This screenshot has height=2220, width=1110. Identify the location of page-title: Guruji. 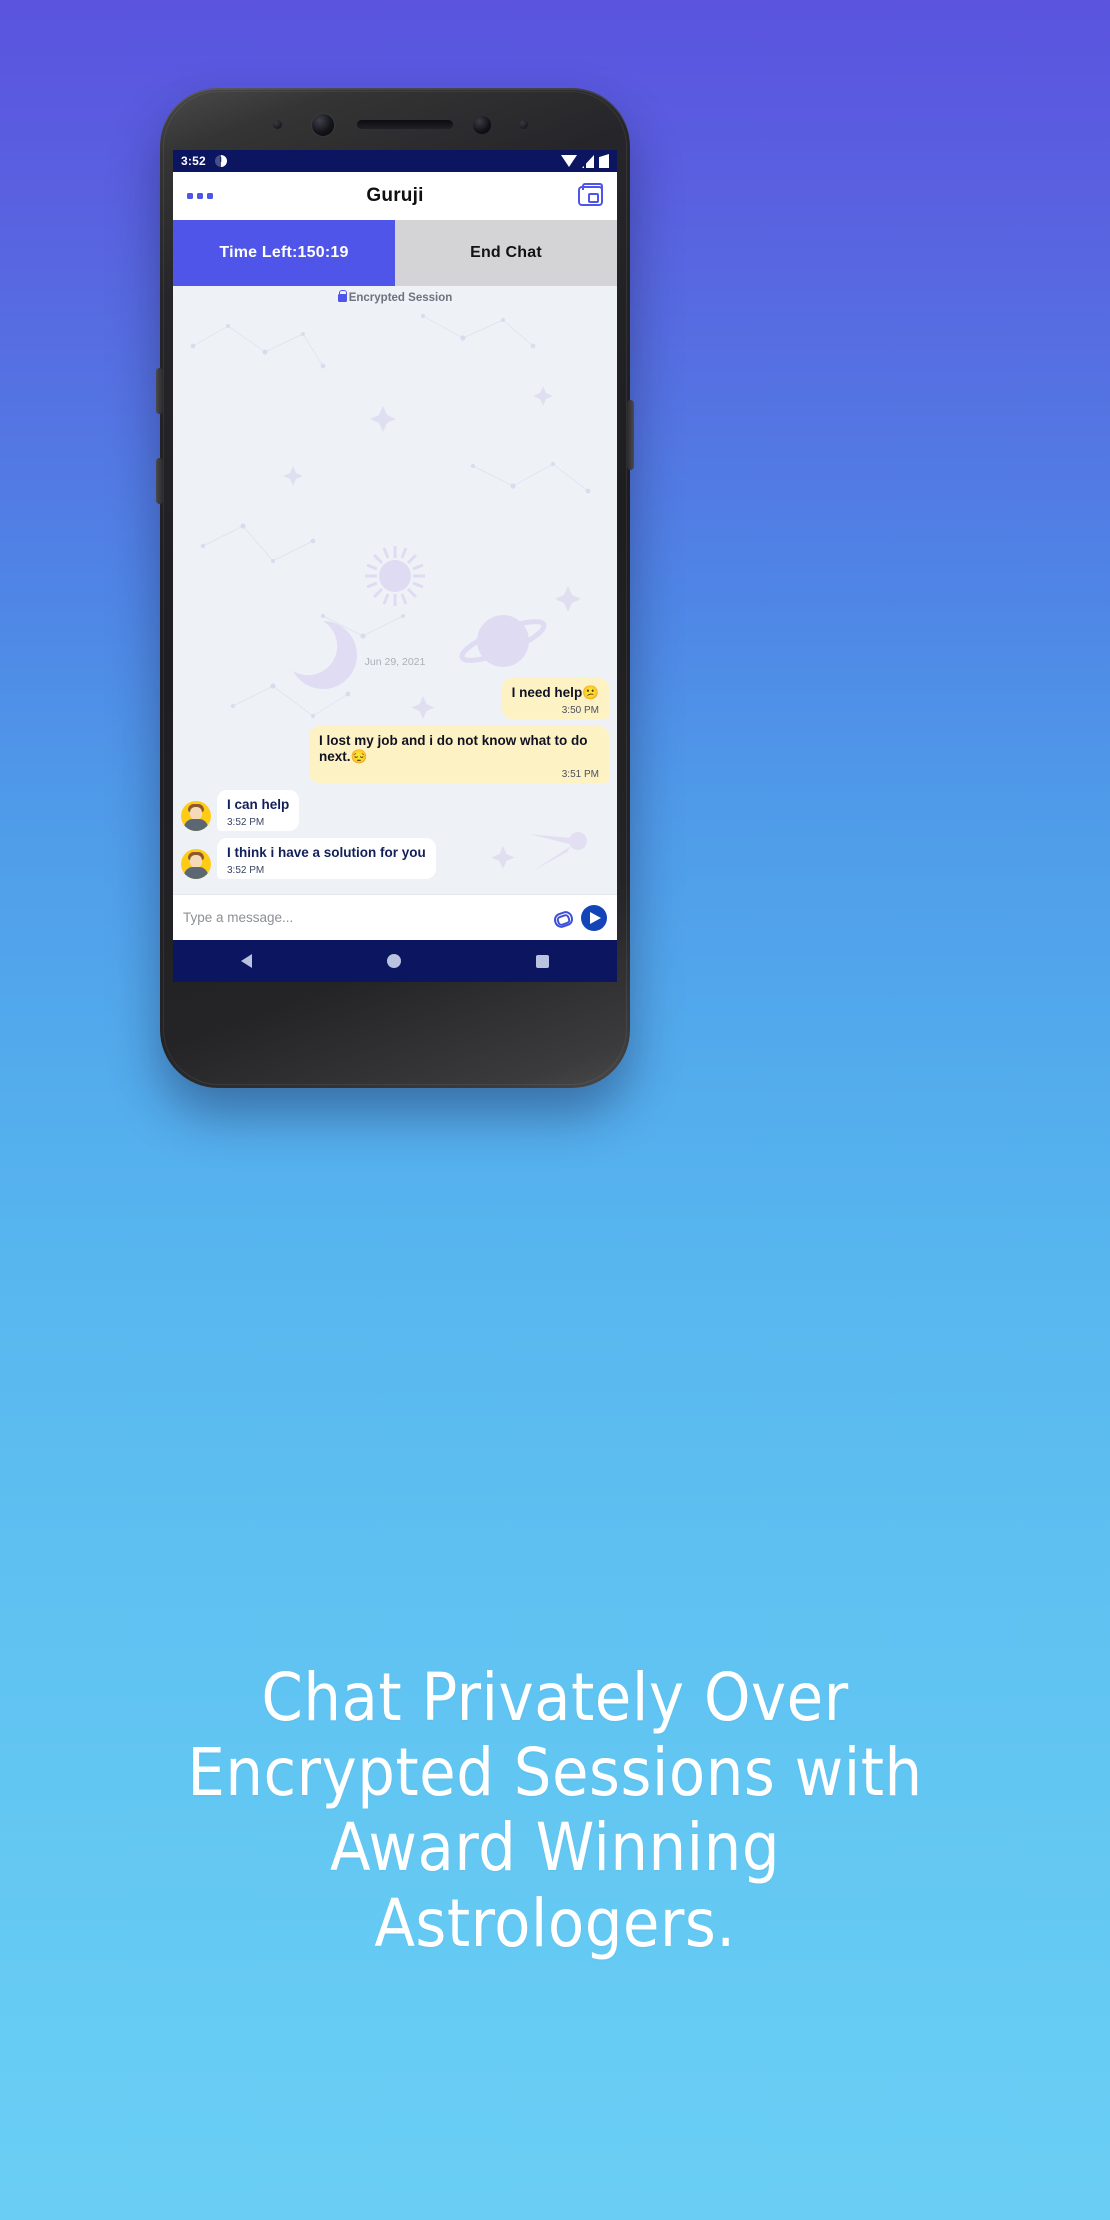
(395, 195).